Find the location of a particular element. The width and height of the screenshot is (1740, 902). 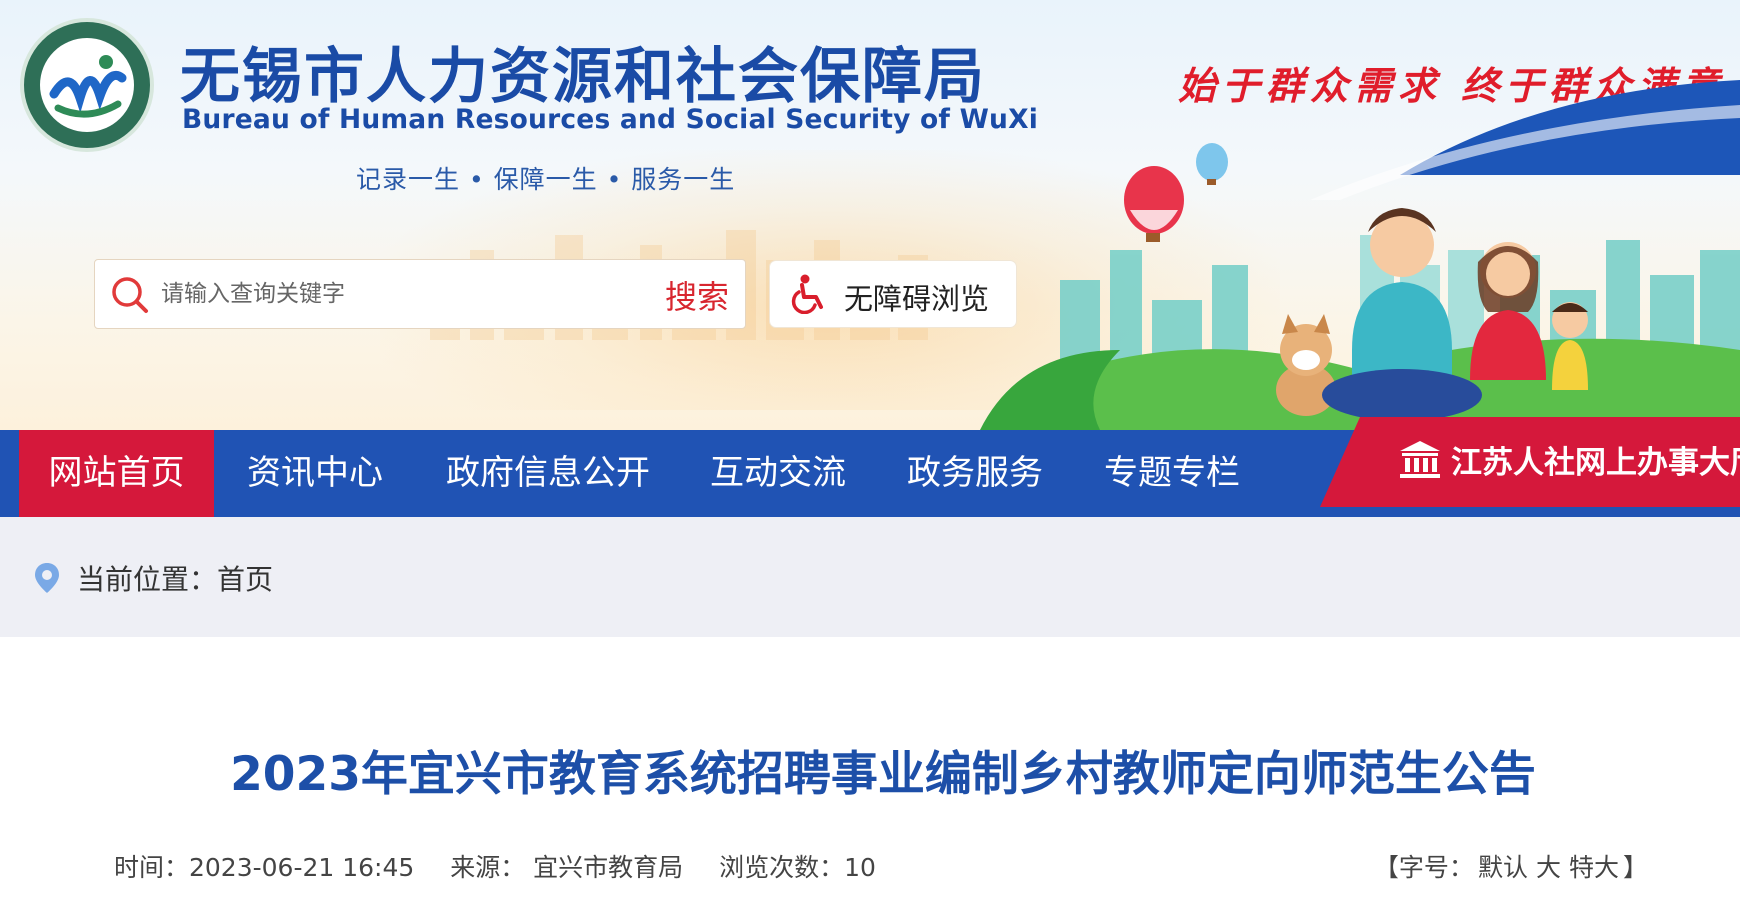

hot-air-balloons is located at coordinates (1176, 192).